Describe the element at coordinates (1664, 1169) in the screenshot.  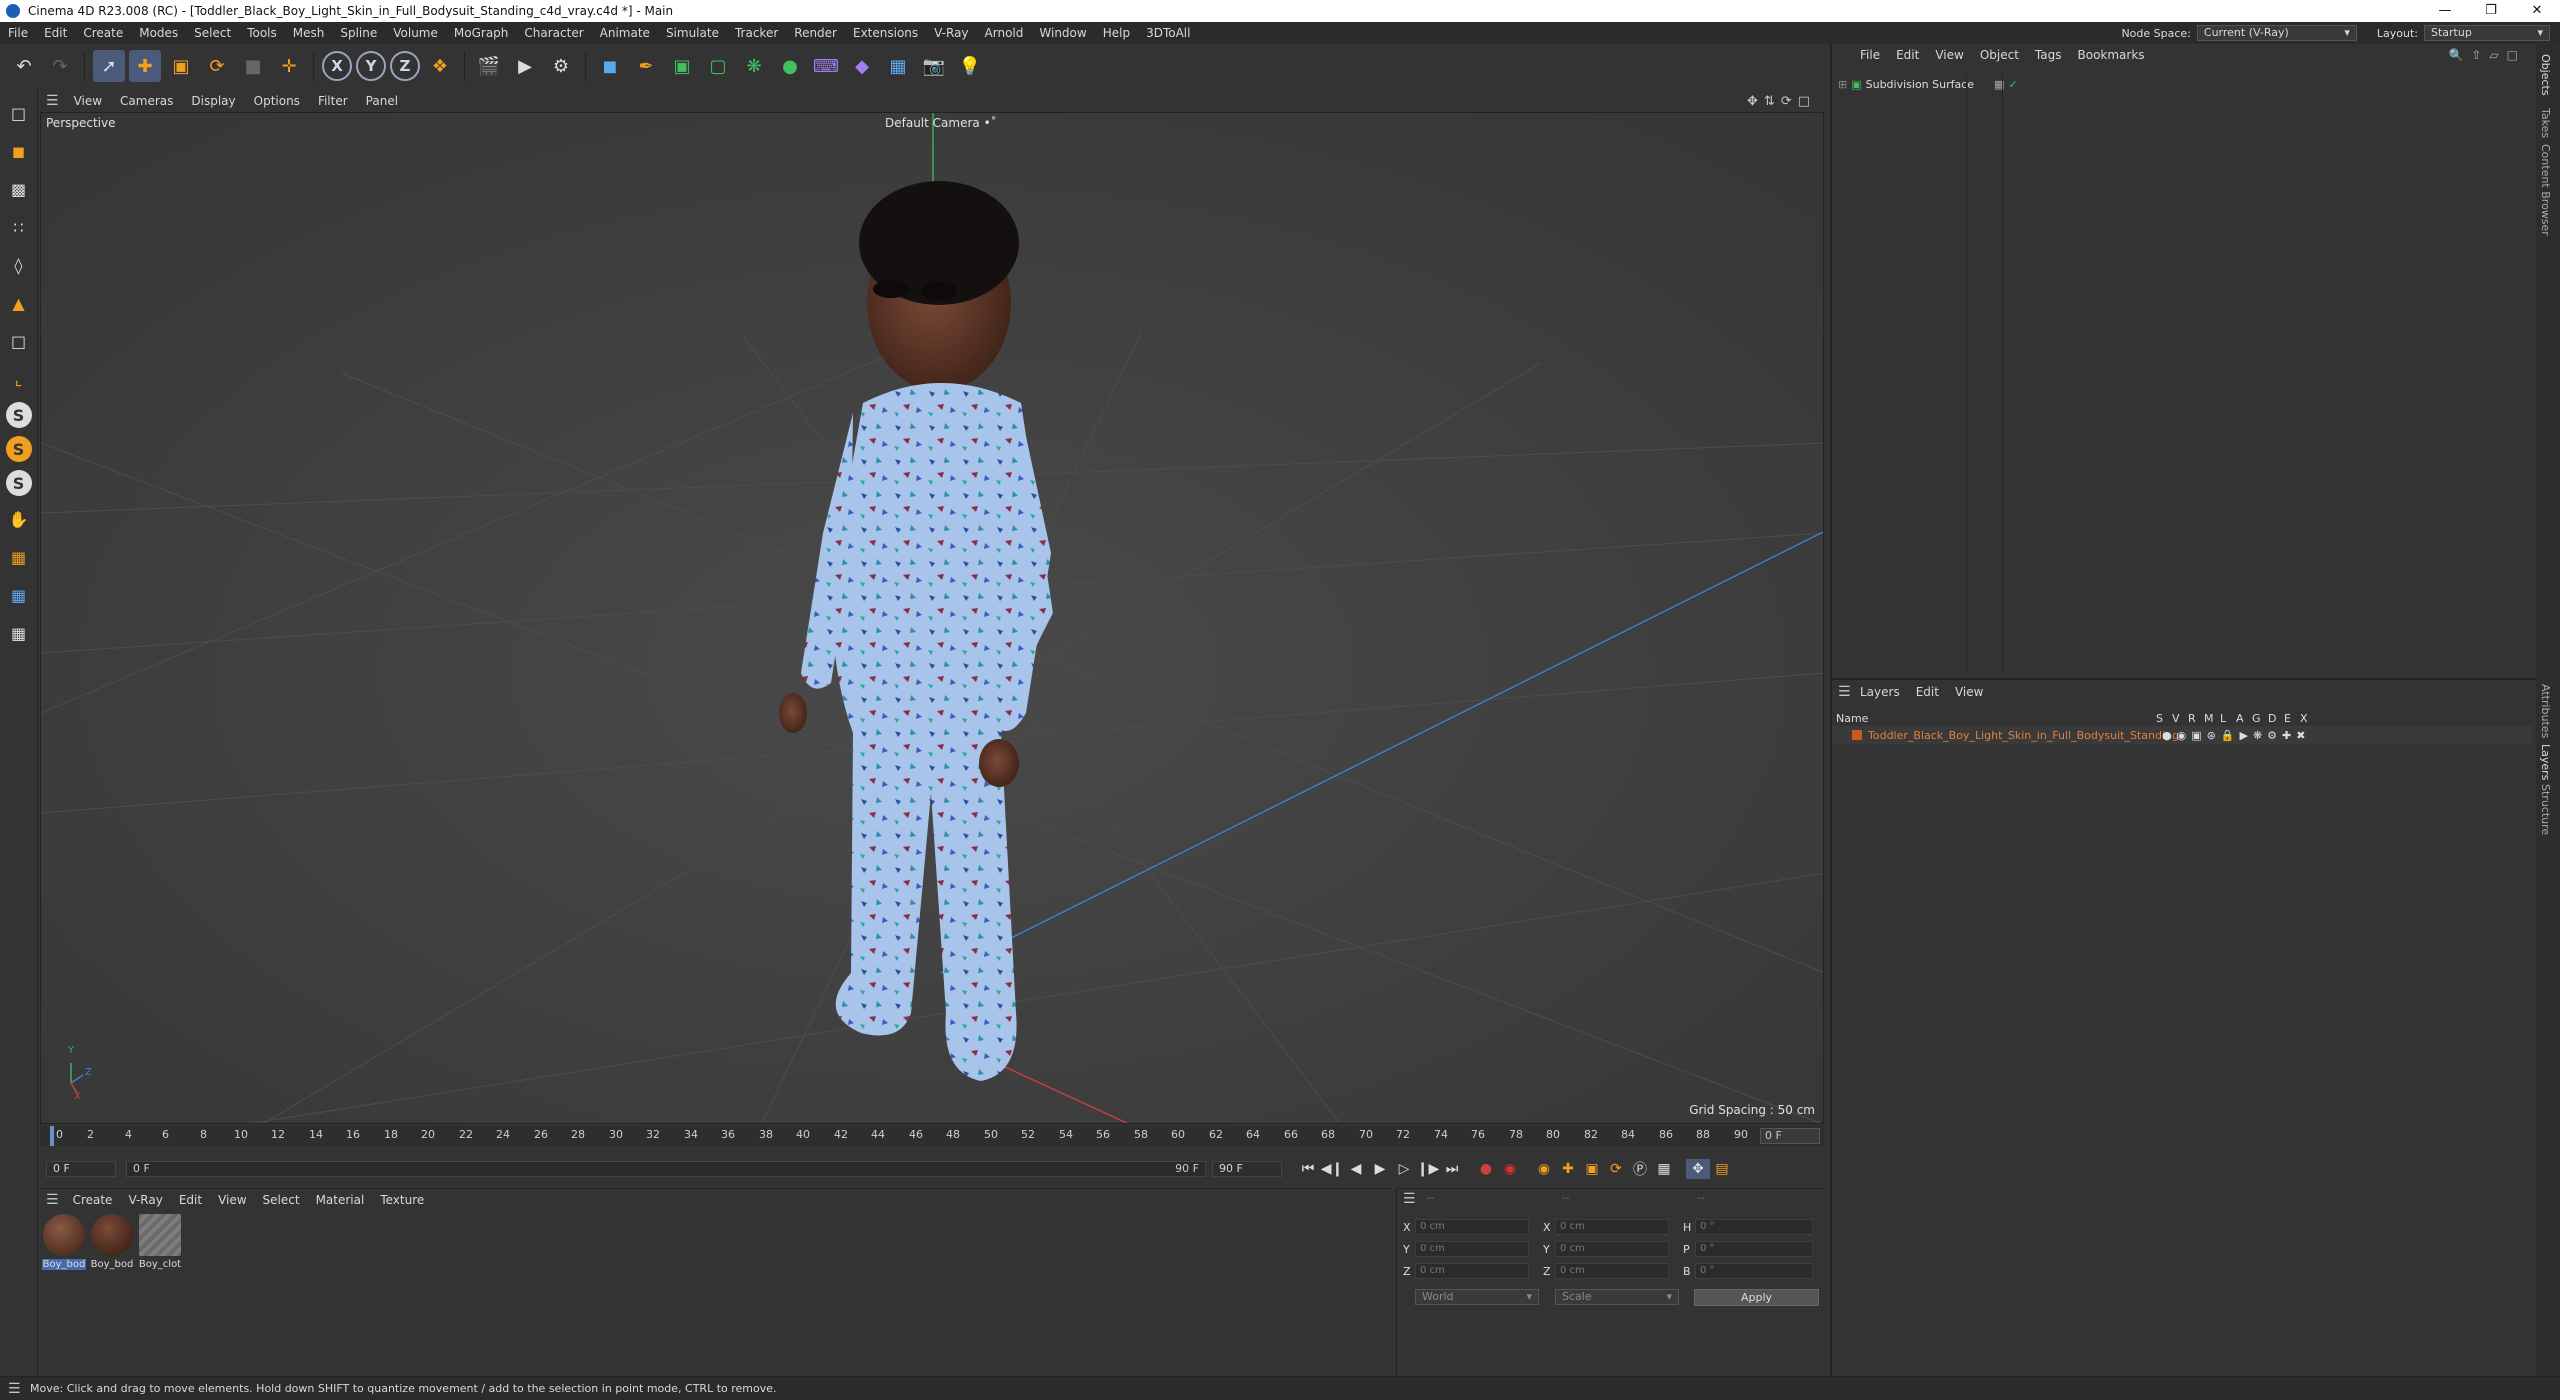
I see `key-pla-icon: ▦` at that location.